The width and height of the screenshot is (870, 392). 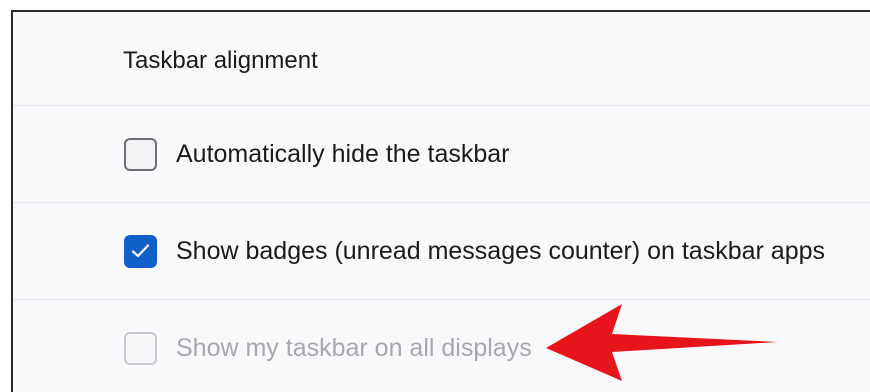 I want to click on show-badges-checkbox, so click(x=140, y=251).